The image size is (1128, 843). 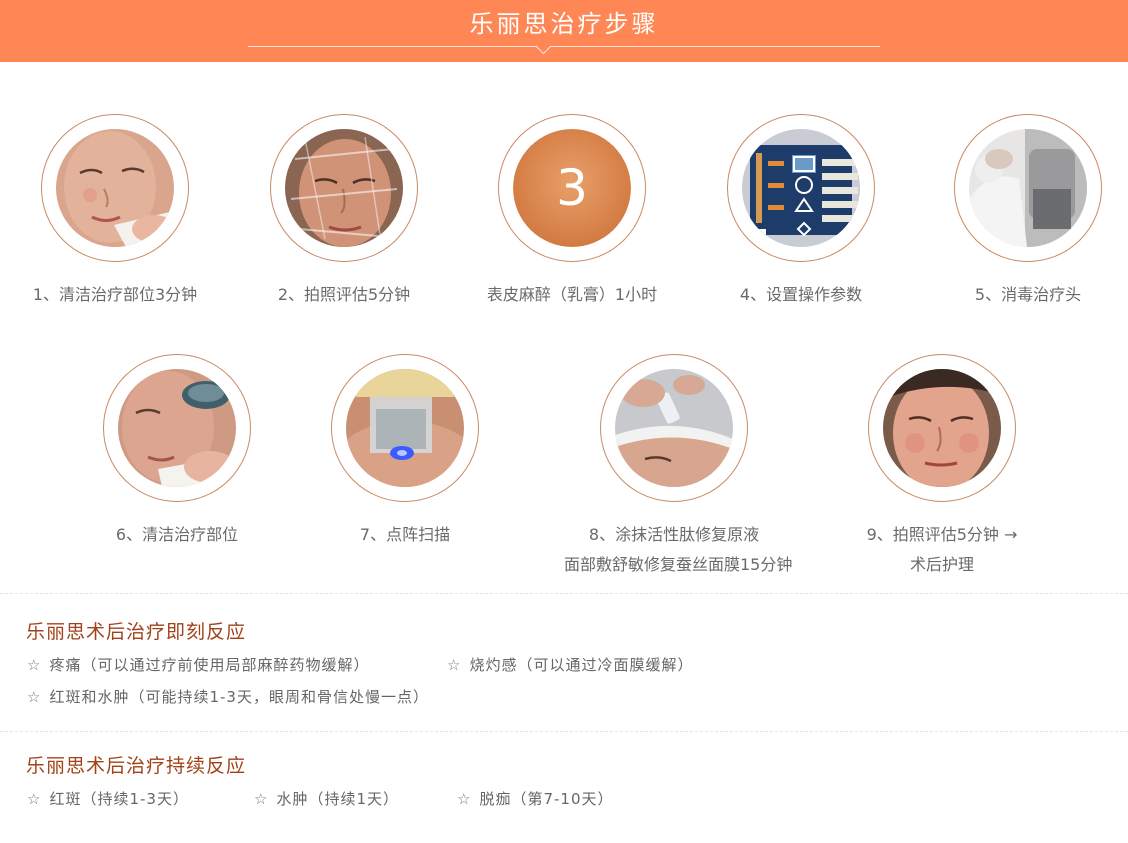 I want to click on step-label-line2: 面部敷舒敏修复蚕丝面膜15分钟, so click(x=678, y=564).